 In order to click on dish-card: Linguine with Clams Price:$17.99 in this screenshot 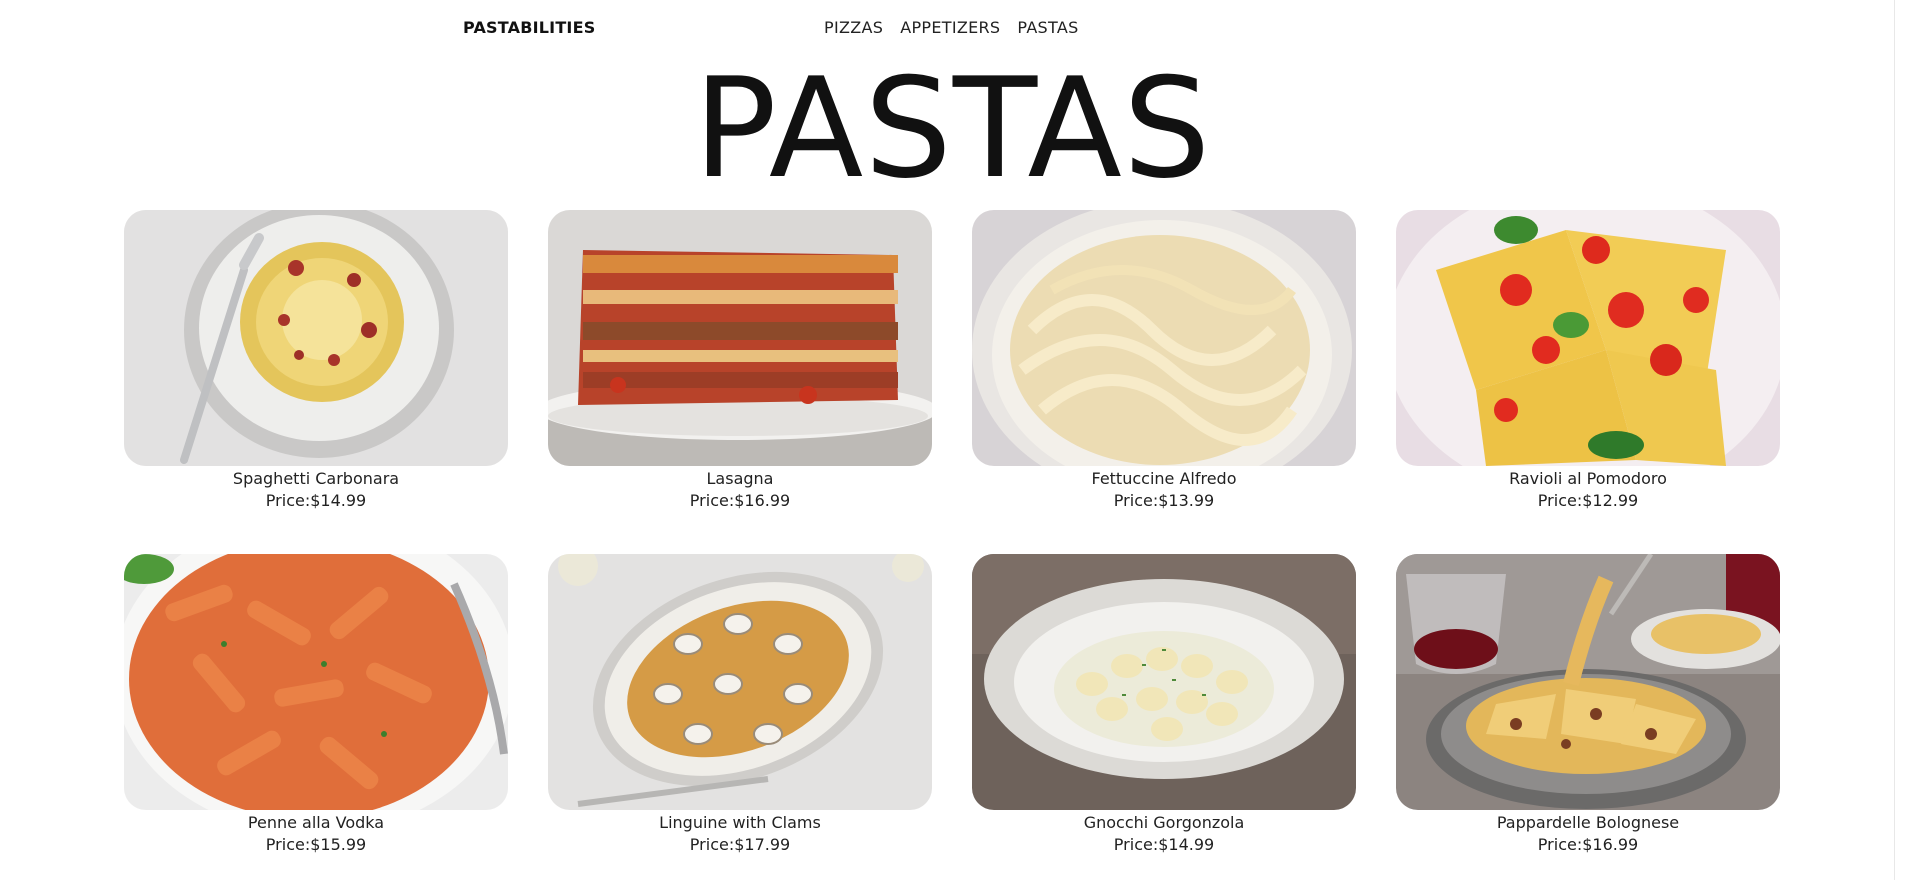, I will do `click(740, 714)`.